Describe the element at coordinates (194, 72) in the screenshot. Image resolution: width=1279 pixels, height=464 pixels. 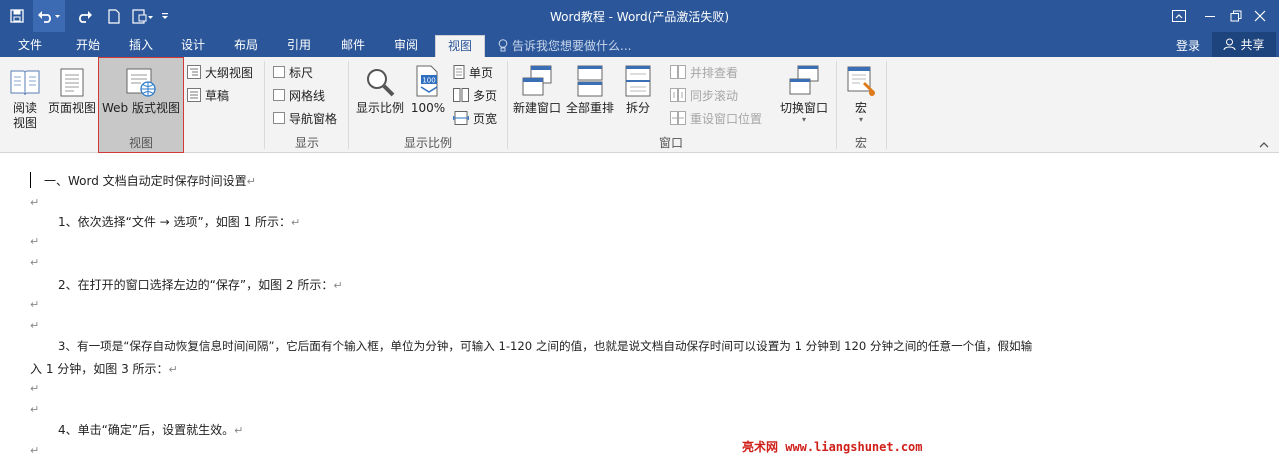
I see `outline-icon` at that location.